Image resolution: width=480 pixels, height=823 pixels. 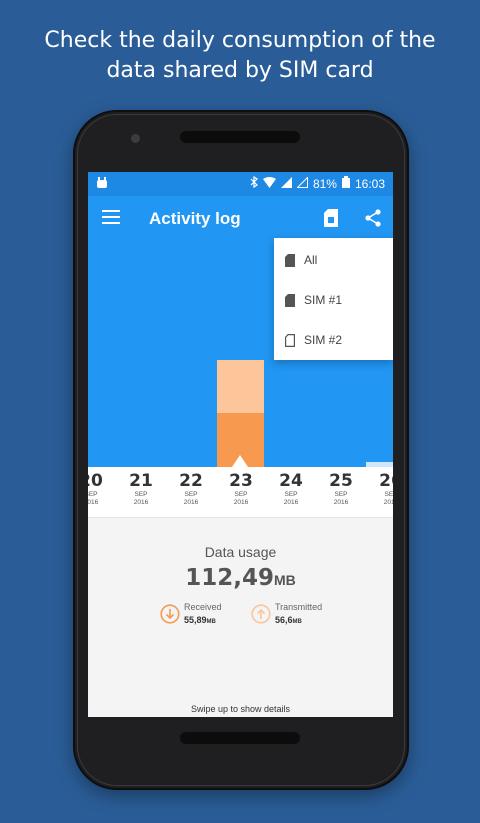 What do you see at coordinates (240, 137) in the screenshot?
I see `top-speaker` at bounding box center [240, 137].